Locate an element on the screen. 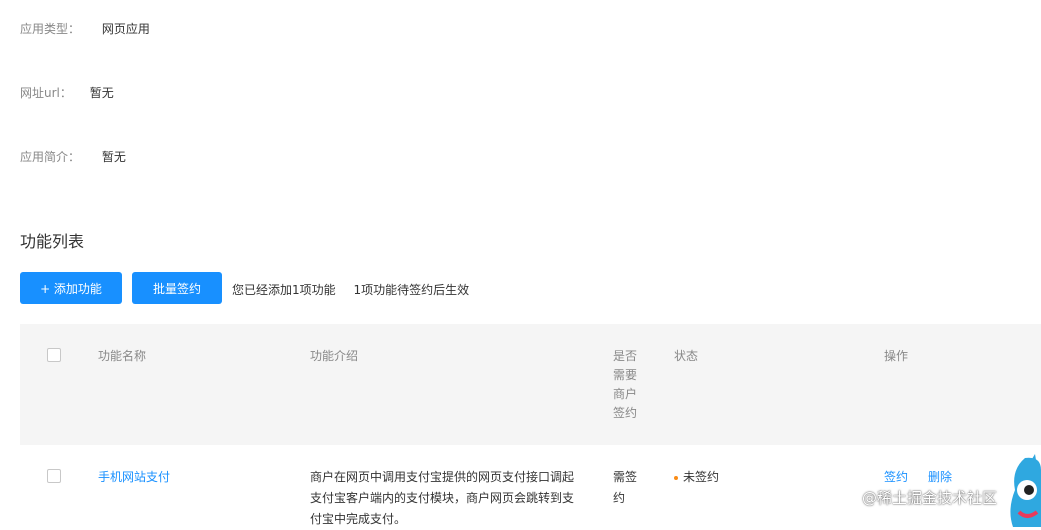 The height and width of the screenshot is (530, 1041). row-checkbox is located at coordinates (54, 476).